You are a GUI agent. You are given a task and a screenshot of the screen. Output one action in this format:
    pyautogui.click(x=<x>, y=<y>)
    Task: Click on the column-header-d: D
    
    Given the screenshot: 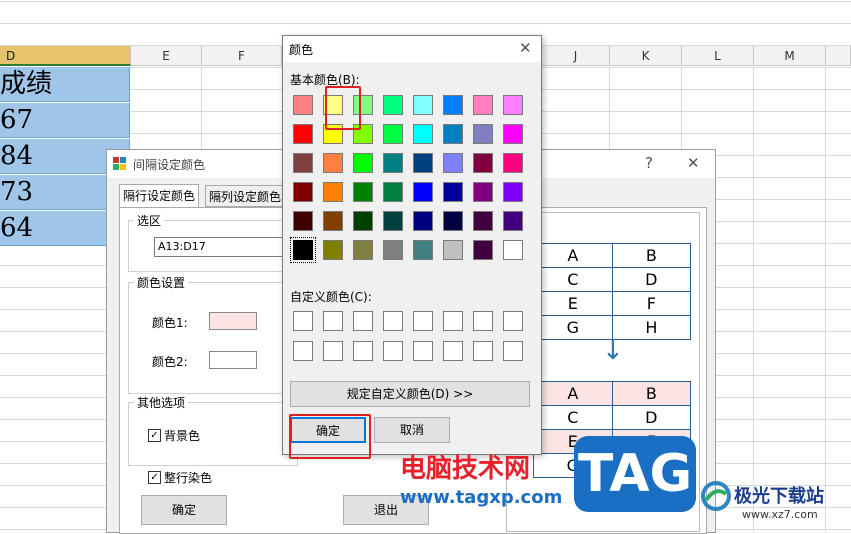 What is the action you would take?
    pyautogui.click(x=65, y=56)
    